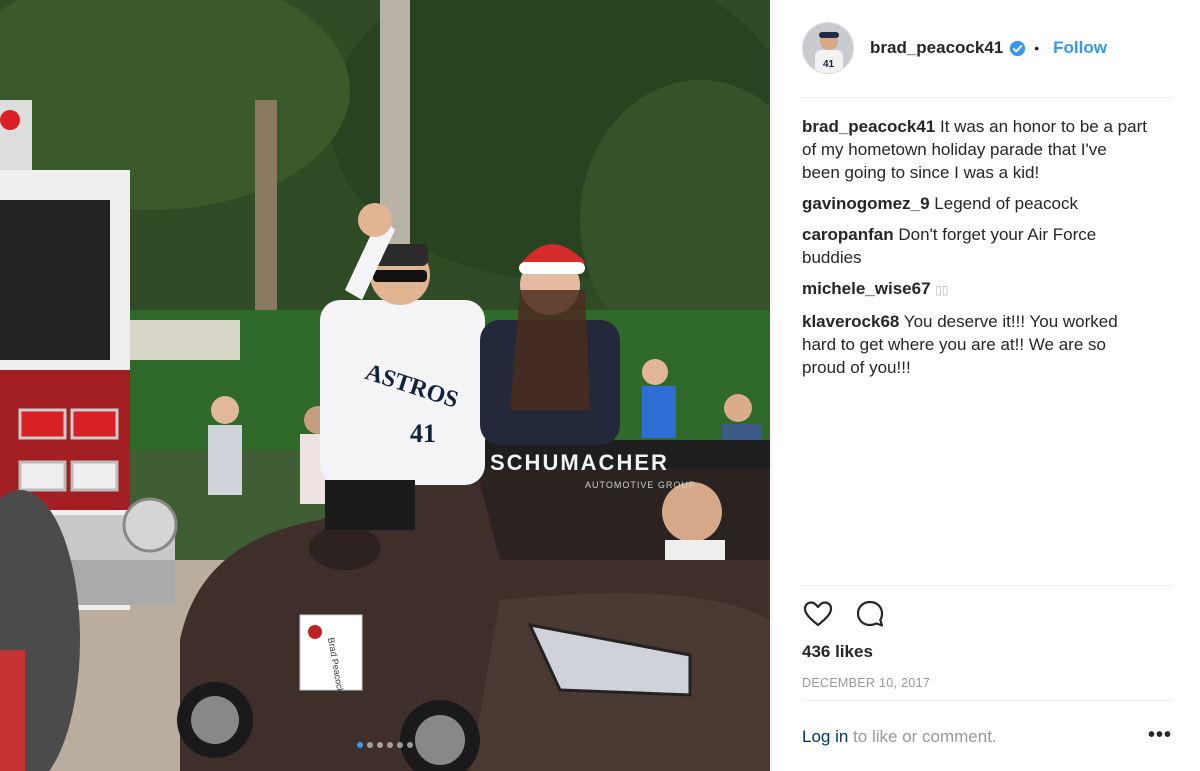 Image resolution: width=1200 pixels, height=771 pixels. I want to click on heart-icon, so click(818, 614).